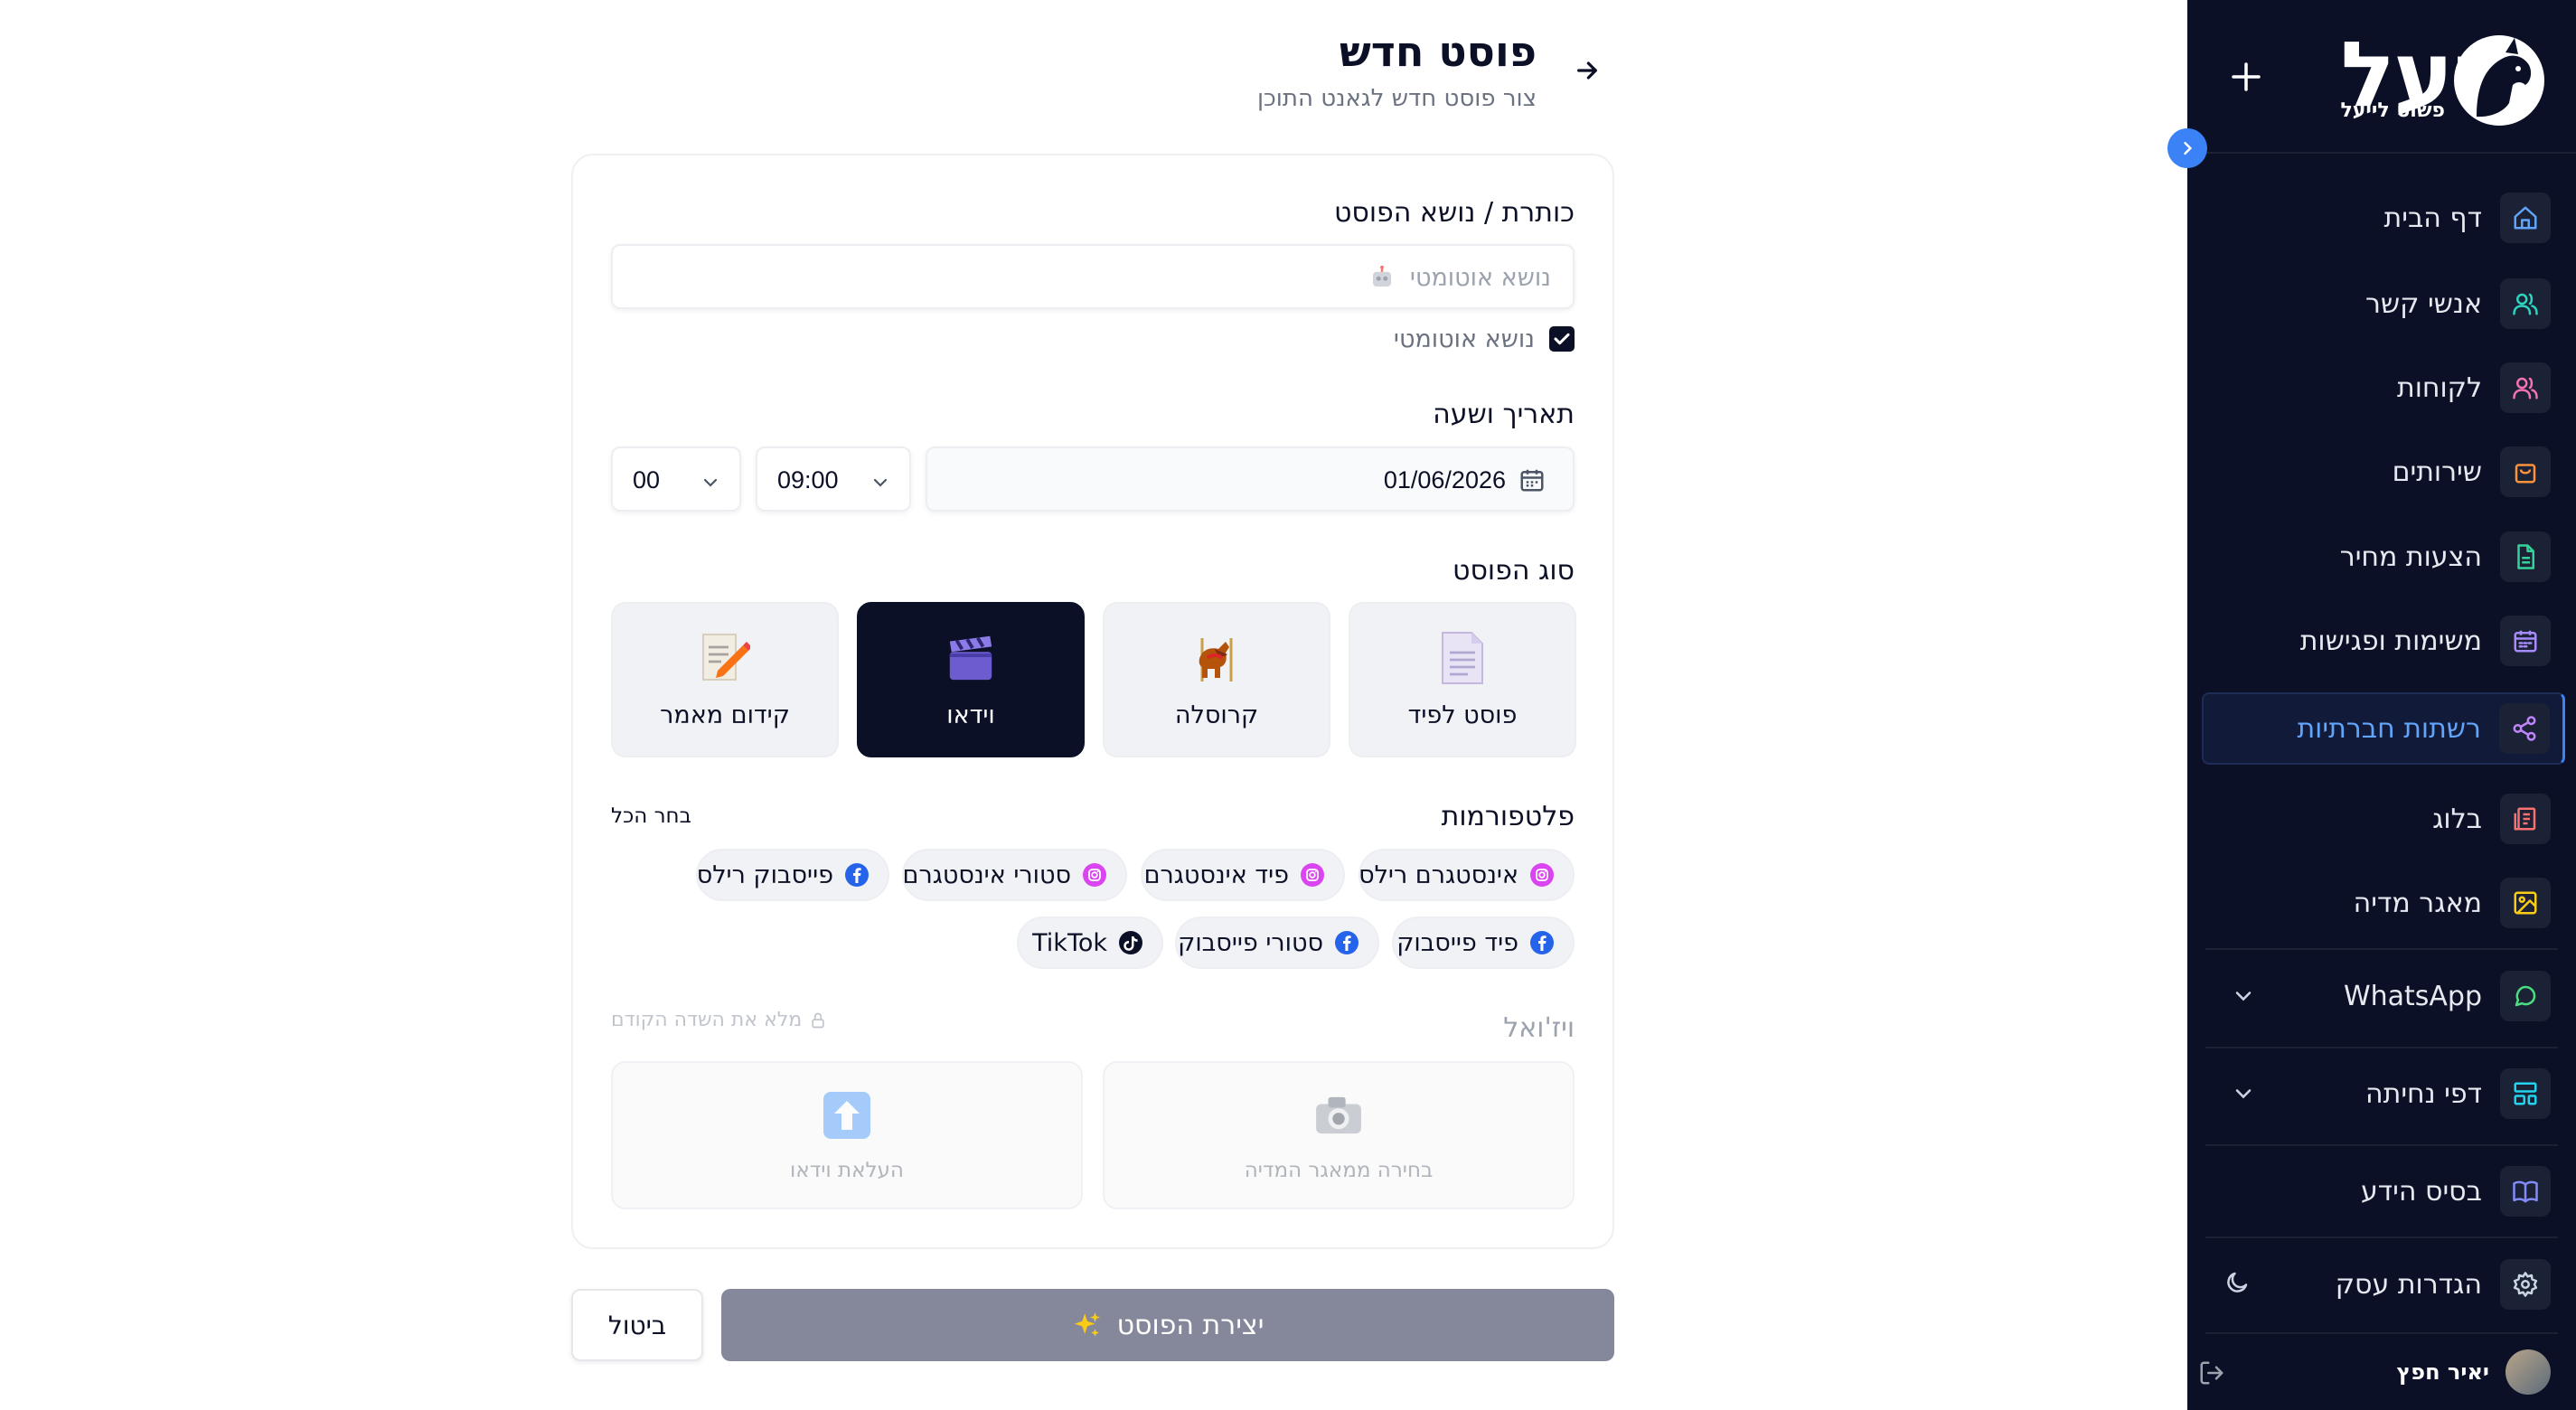  Describe the element at coordinates (2384, 728) in the screenshot. I see `sidebar-item-social: רשתות חברתיות` at that location.